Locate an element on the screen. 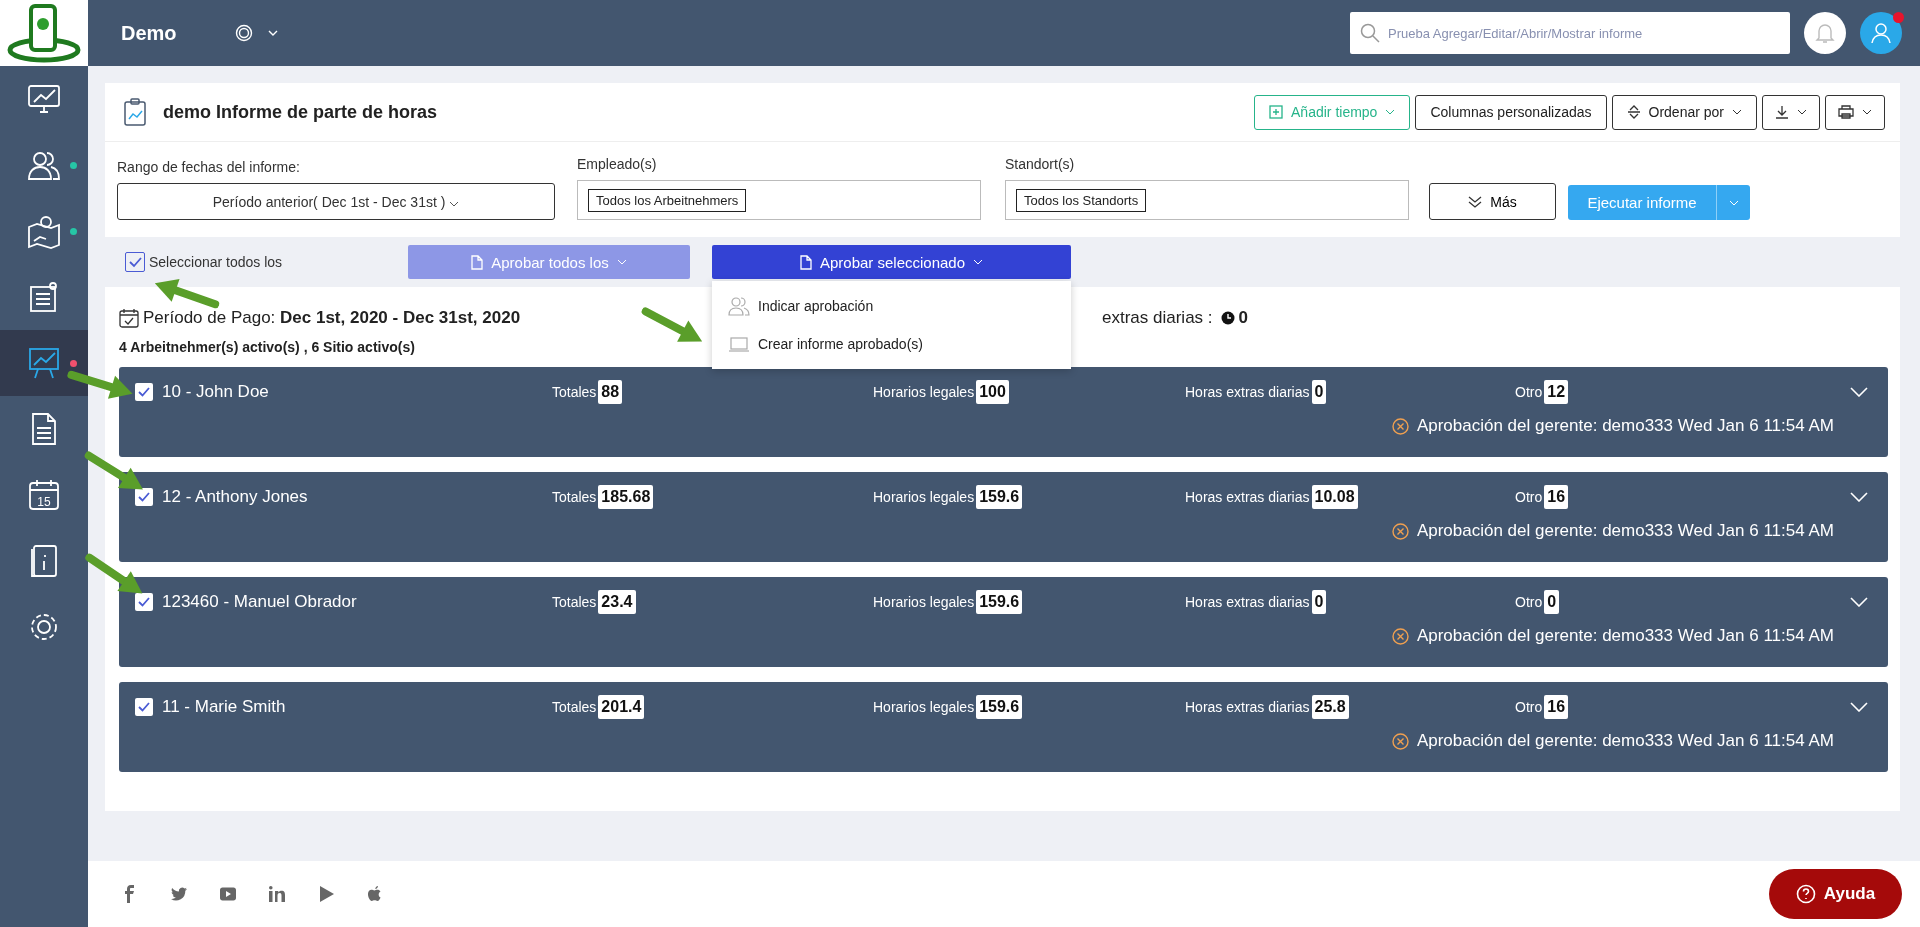 This screenshot has width=1920, height=927. sidebar-item is located at coordinates (44, 363).